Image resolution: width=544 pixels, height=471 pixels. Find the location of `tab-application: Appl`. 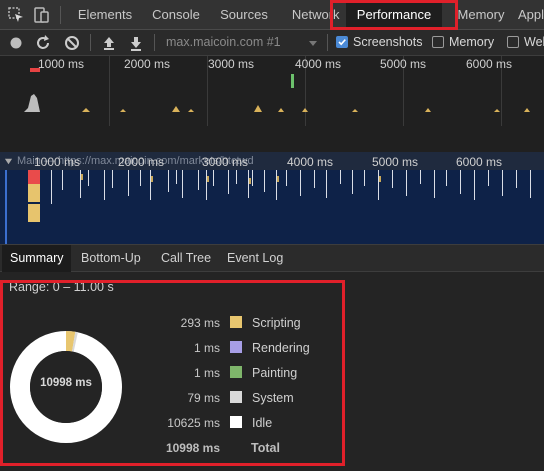

tab-application: Appl is located at coordinates (531, 15).